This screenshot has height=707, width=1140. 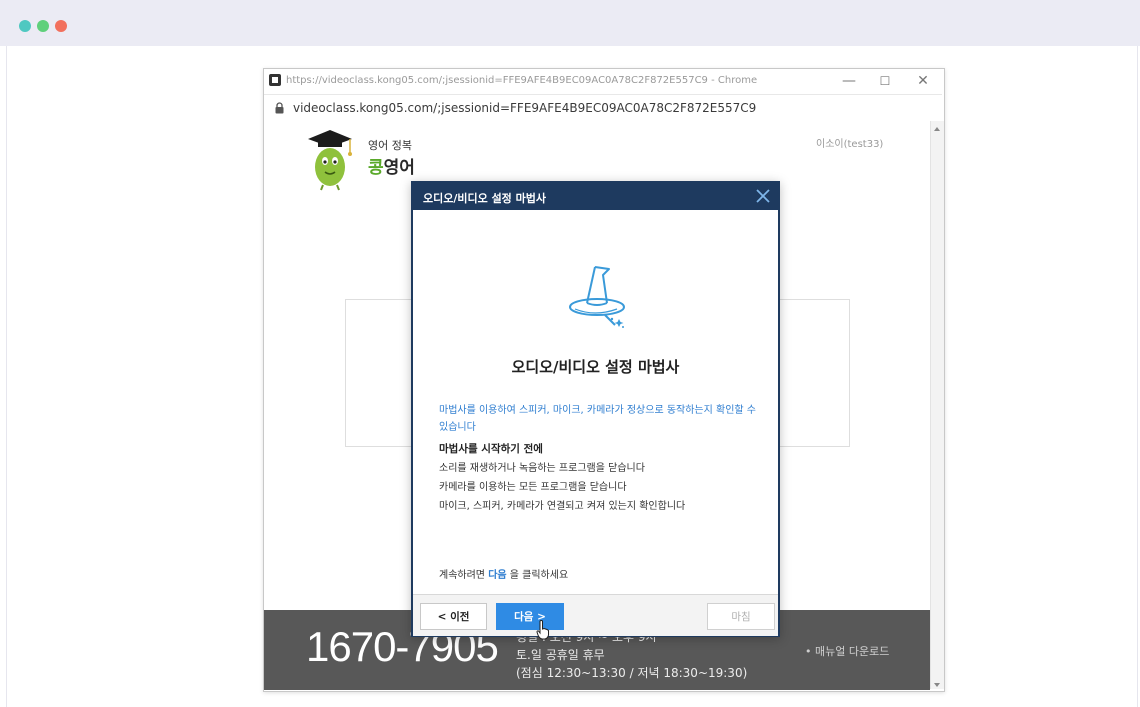 I want to click on logo-title-accent: 콩, so click(x=376, y=168).